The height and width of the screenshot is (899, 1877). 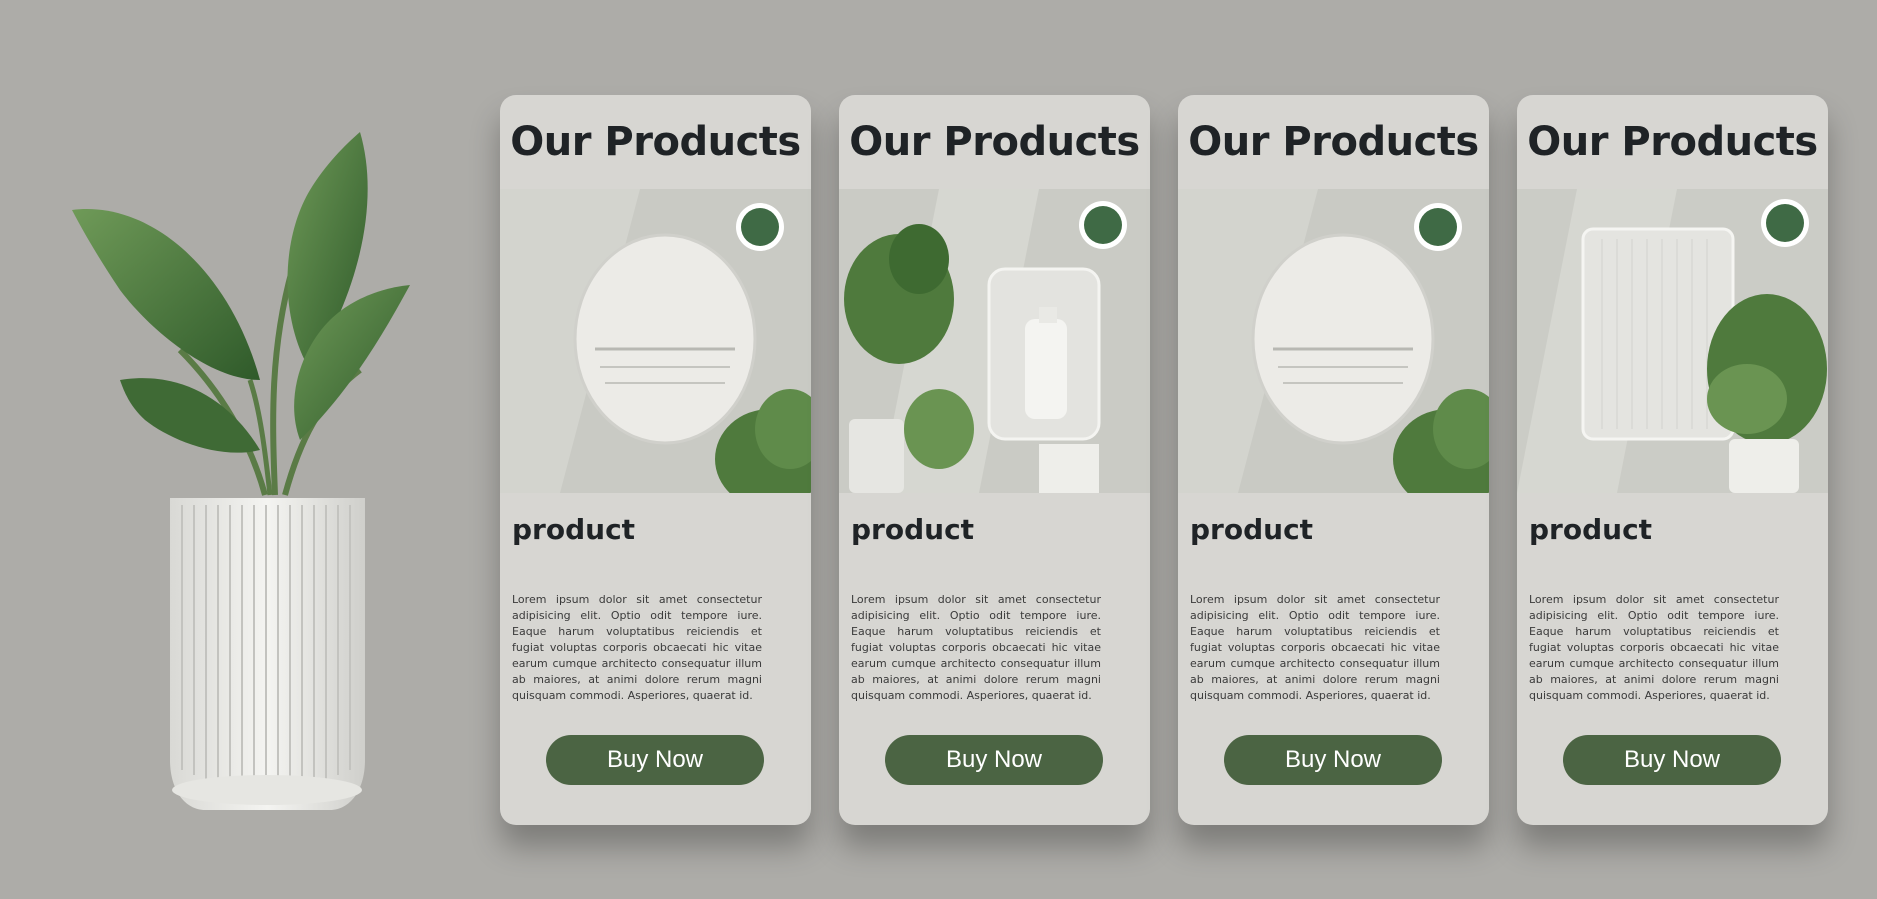 I want to click on potted-plant-image, so click(x=241, y=471).